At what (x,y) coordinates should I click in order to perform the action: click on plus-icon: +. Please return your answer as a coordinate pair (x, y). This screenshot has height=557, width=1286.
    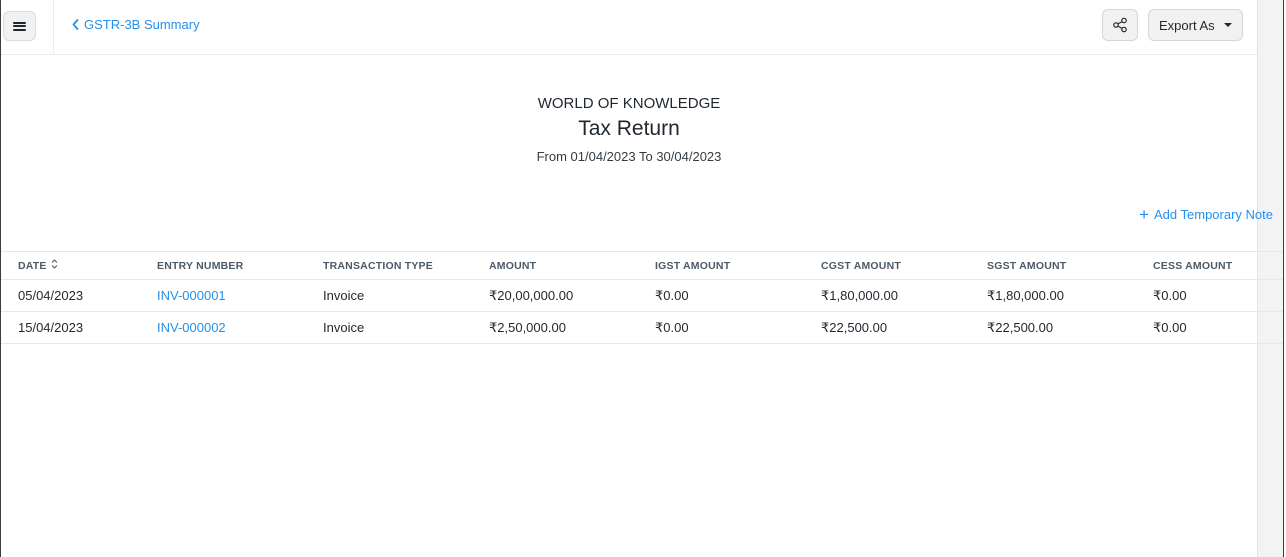
    Looking at the image, I should click on (1144, 214).